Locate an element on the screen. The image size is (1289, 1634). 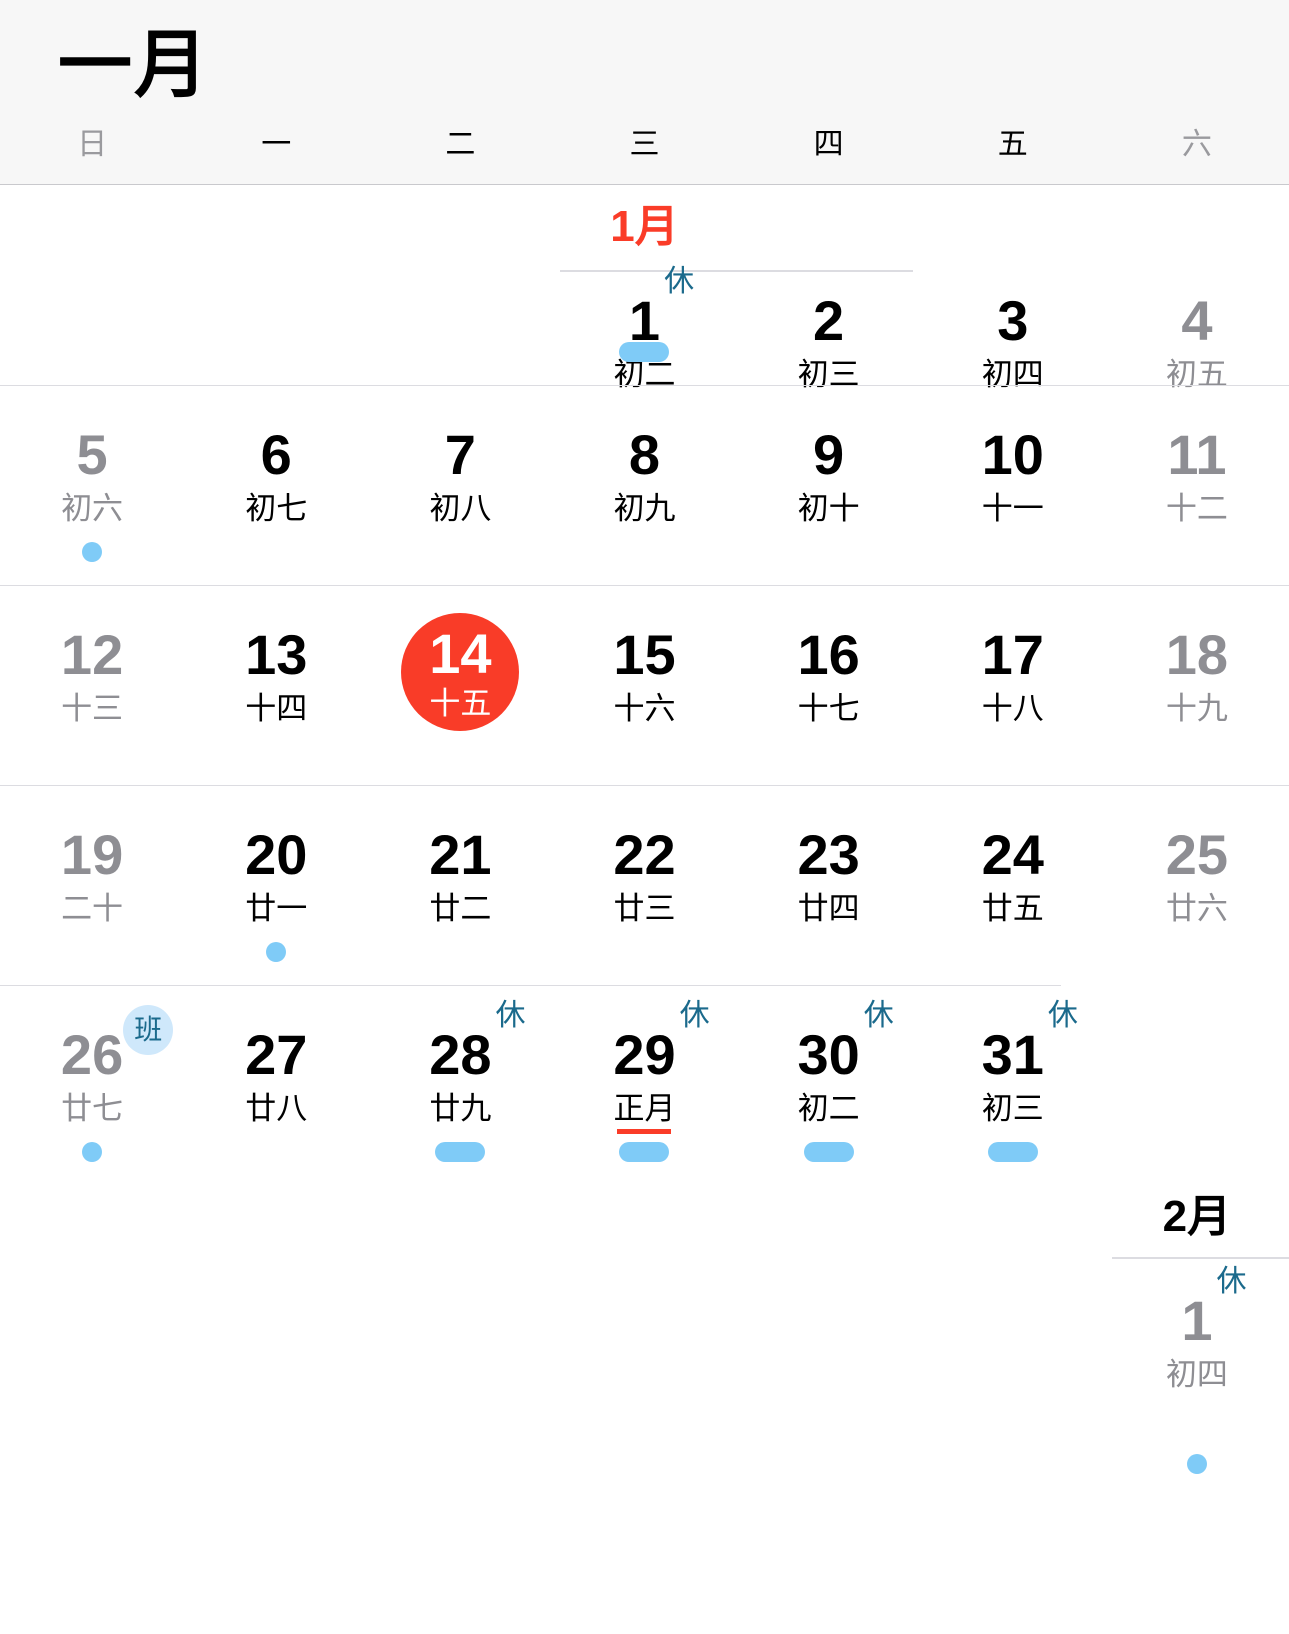
work-day-badge: 班 is located at coordinates (148, 1030).